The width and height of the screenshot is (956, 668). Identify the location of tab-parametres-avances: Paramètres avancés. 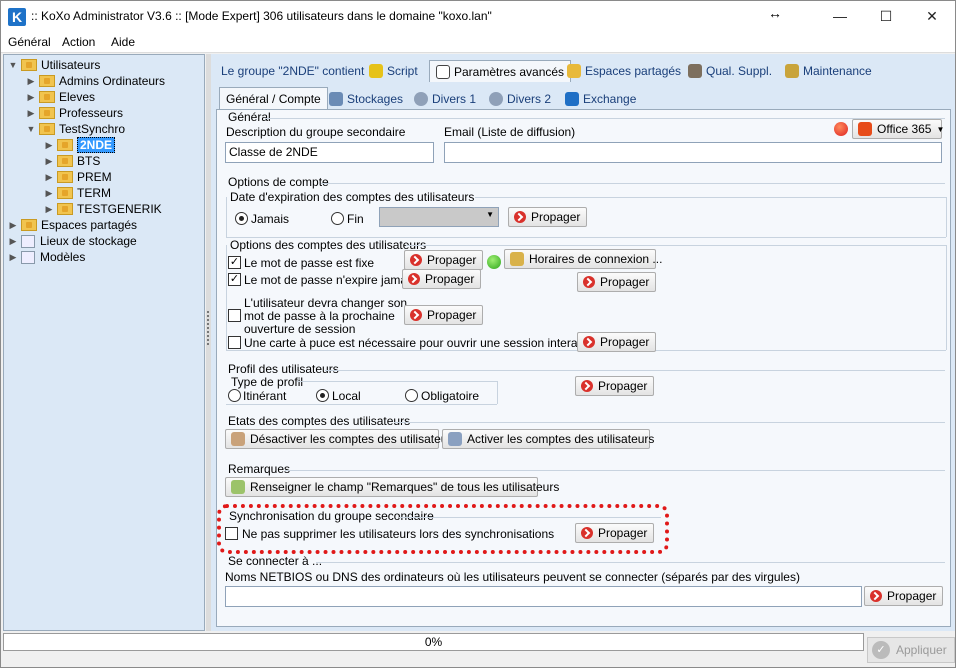
(500, 71).